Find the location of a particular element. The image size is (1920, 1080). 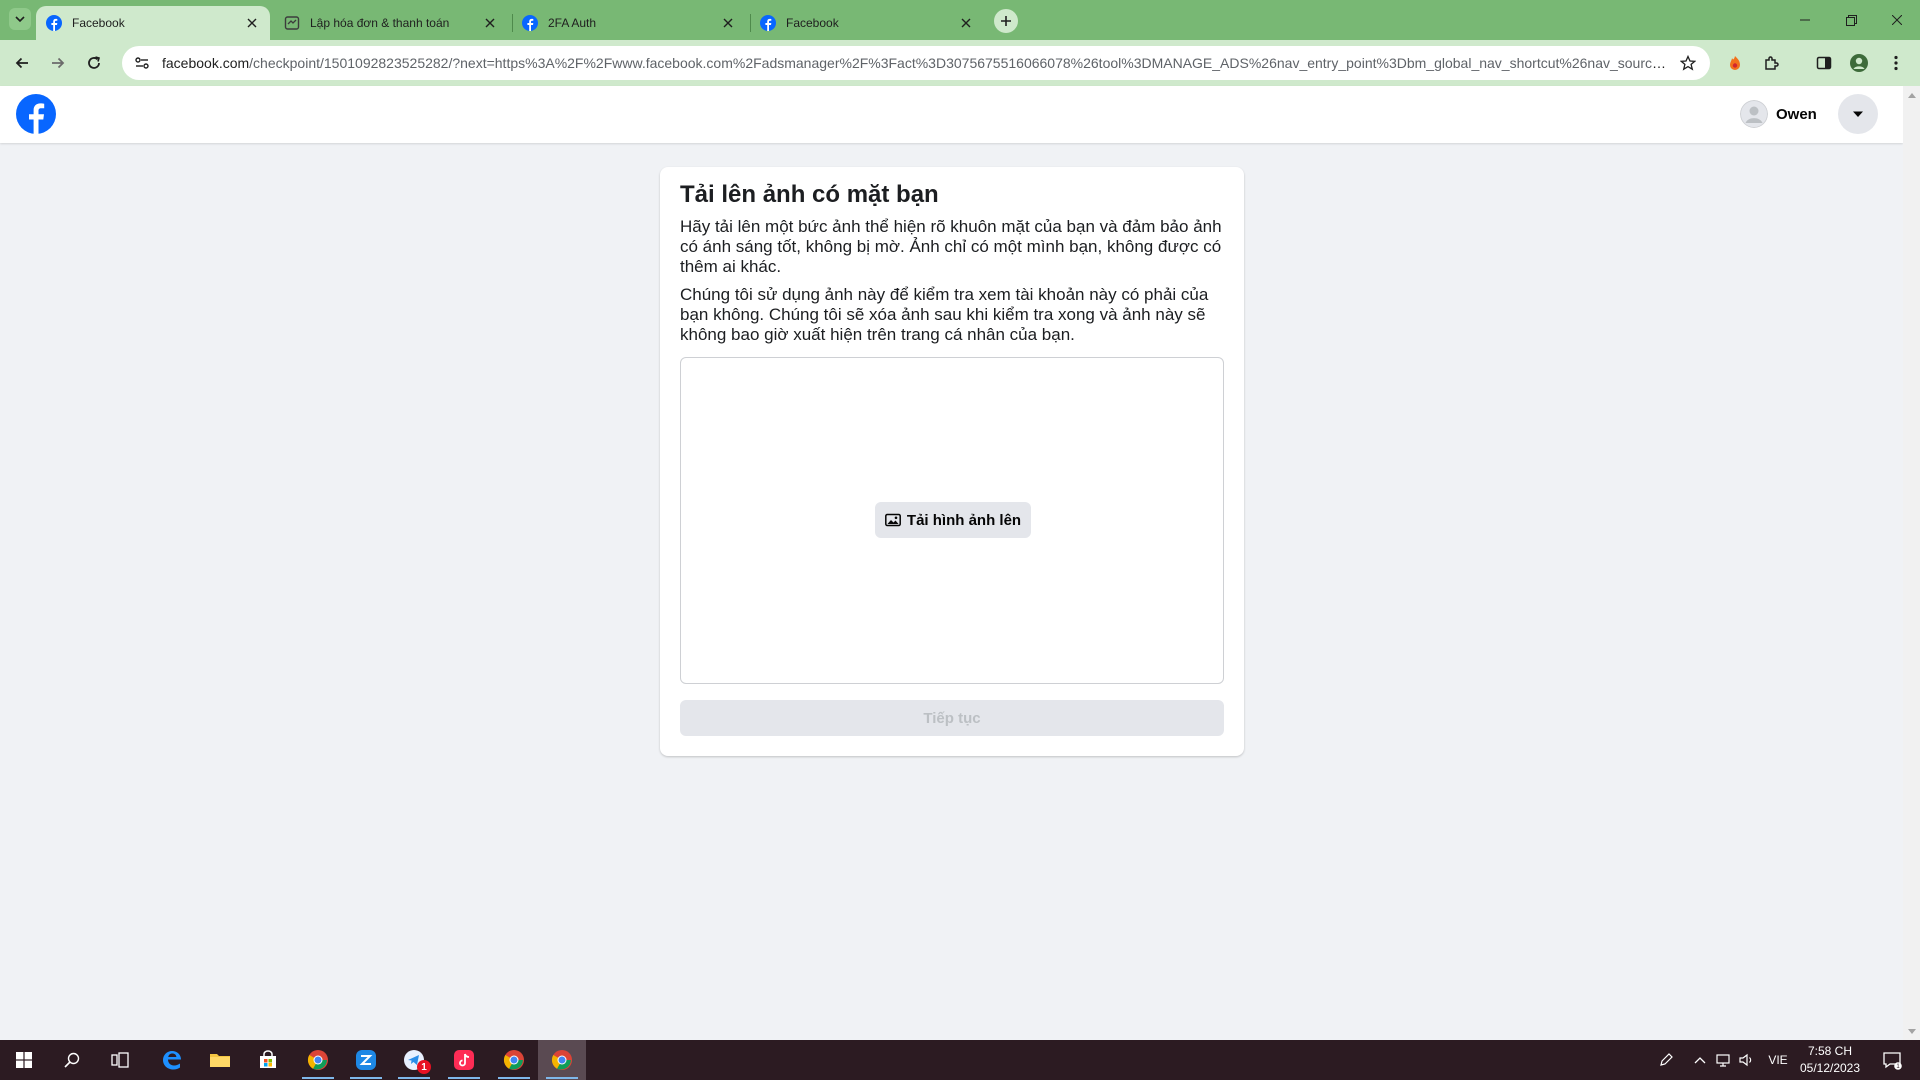

reload-button is located at coordinates (94, 63).